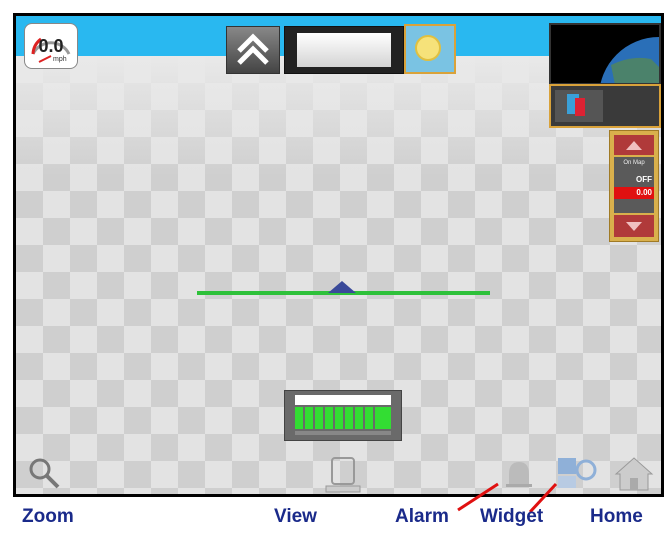 The width and height of the screenshot is (669, 533). Describe the element at coordinates (48, 516) in the screenshot. I see `zoom-label: Zoom` at that location.